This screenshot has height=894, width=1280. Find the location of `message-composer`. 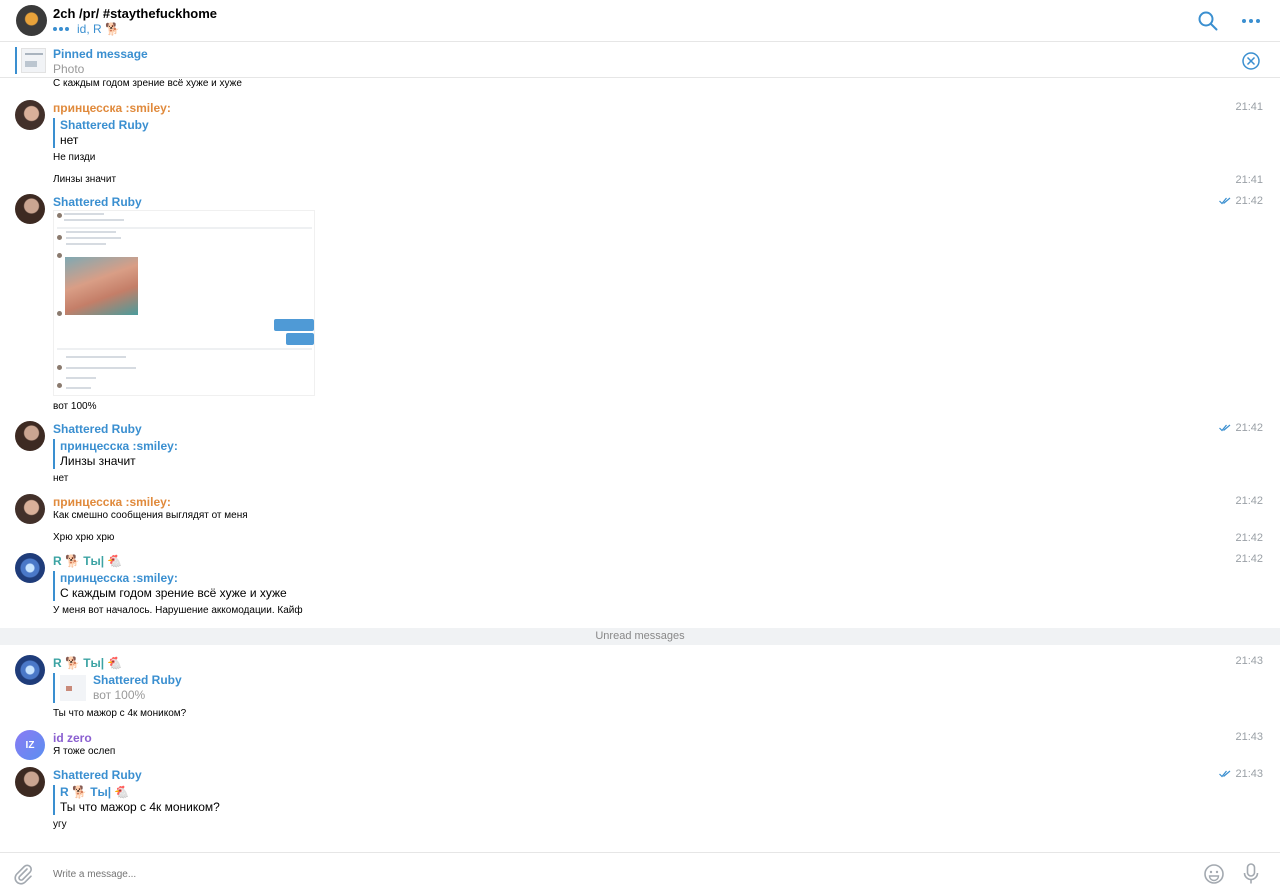

message-composer is located at coordinates (640, 873).